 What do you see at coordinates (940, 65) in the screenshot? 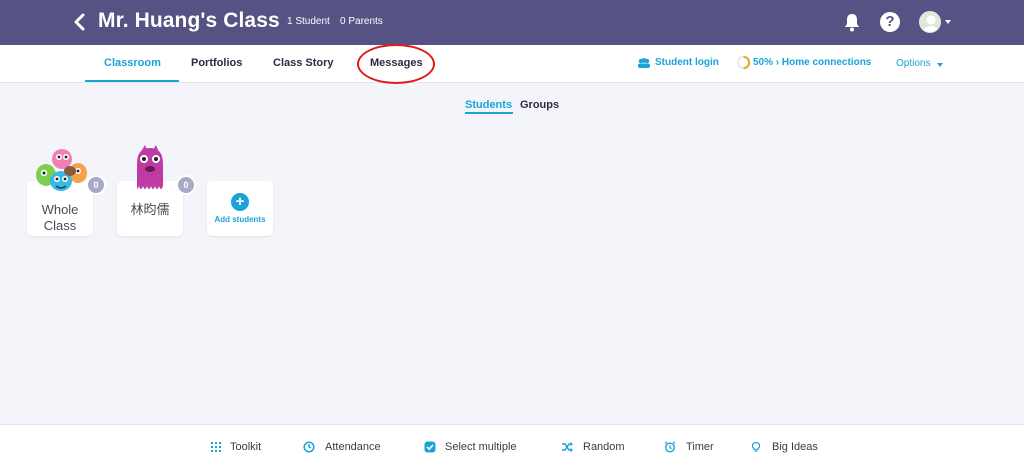
I see `options-caret-icon` at bounding box center [940, 65].